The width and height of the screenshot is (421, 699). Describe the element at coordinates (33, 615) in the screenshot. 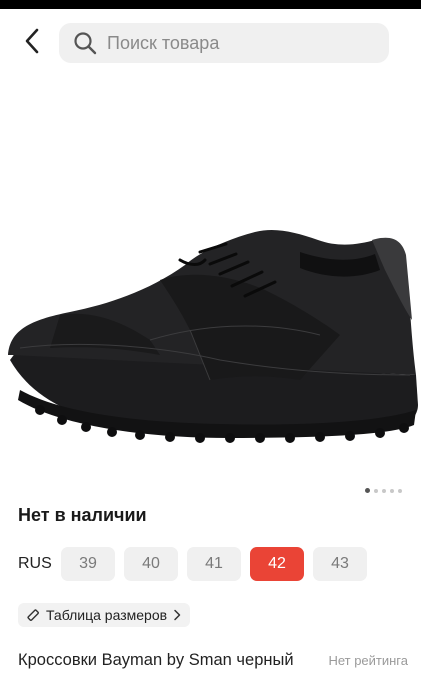

I see `ruler-icon` at that location.